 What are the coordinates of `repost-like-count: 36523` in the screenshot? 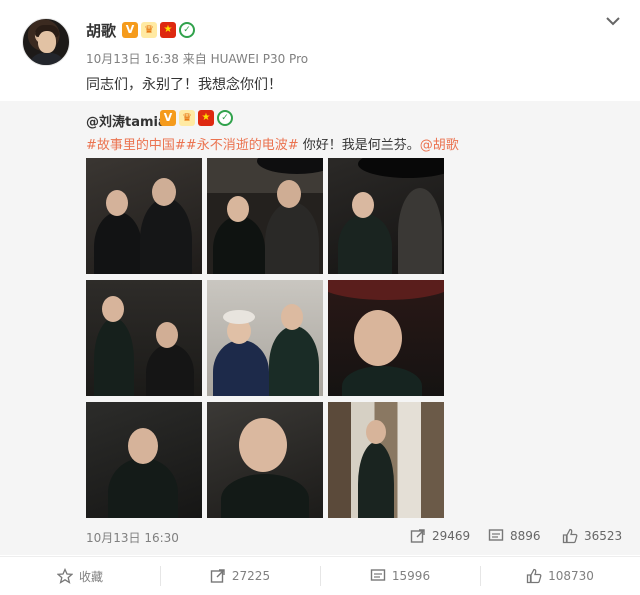 It's located at (592, 536).